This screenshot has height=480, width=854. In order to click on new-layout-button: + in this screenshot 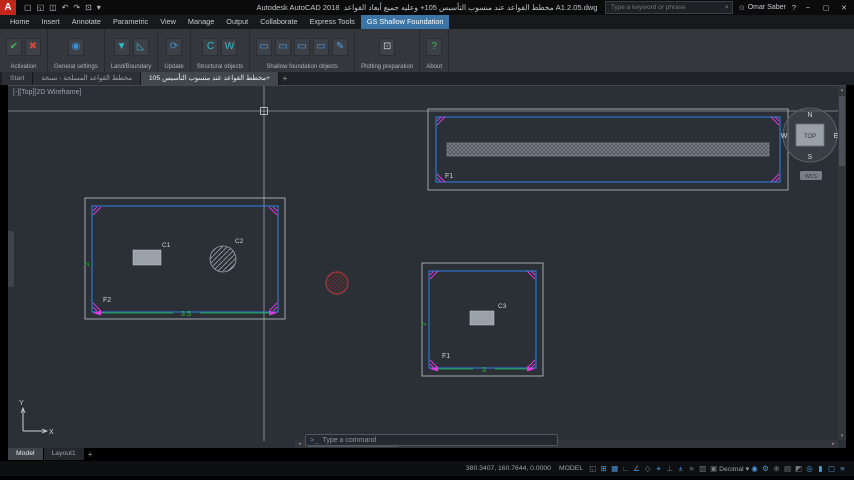, I will do `click(90, 454)`.